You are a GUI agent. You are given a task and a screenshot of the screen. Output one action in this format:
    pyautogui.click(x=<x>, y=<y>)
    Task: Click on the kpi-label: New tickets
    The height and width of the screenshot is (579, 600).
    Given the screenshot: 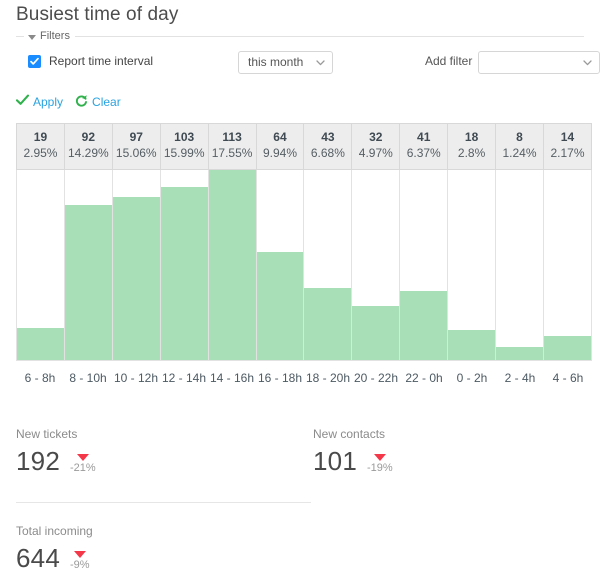 What is the action you would take?
    pyautogui.click(x=47, y=434)
    